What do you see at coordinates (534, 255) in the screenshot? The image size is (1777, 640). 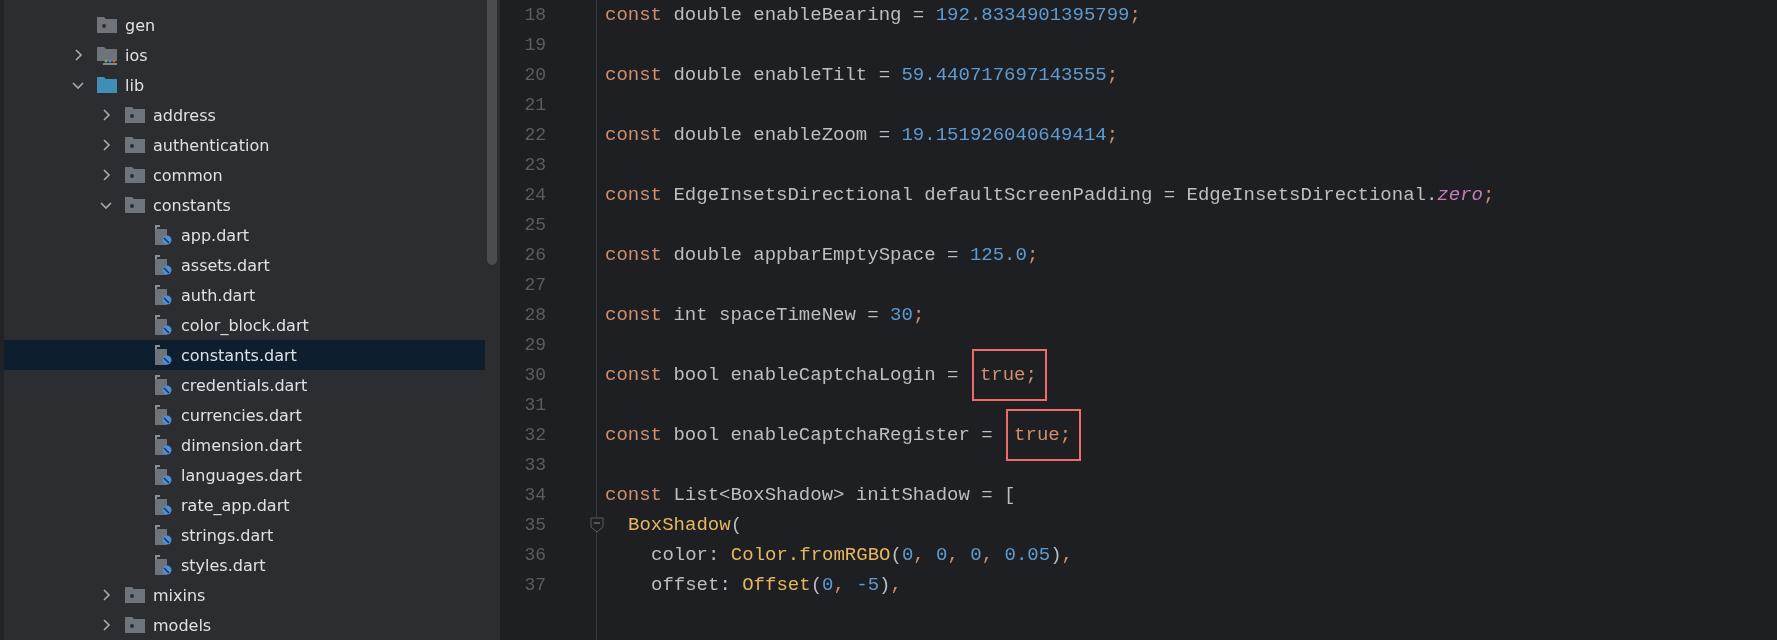 I see `line-number: 26` at bounding box center [534, 255].